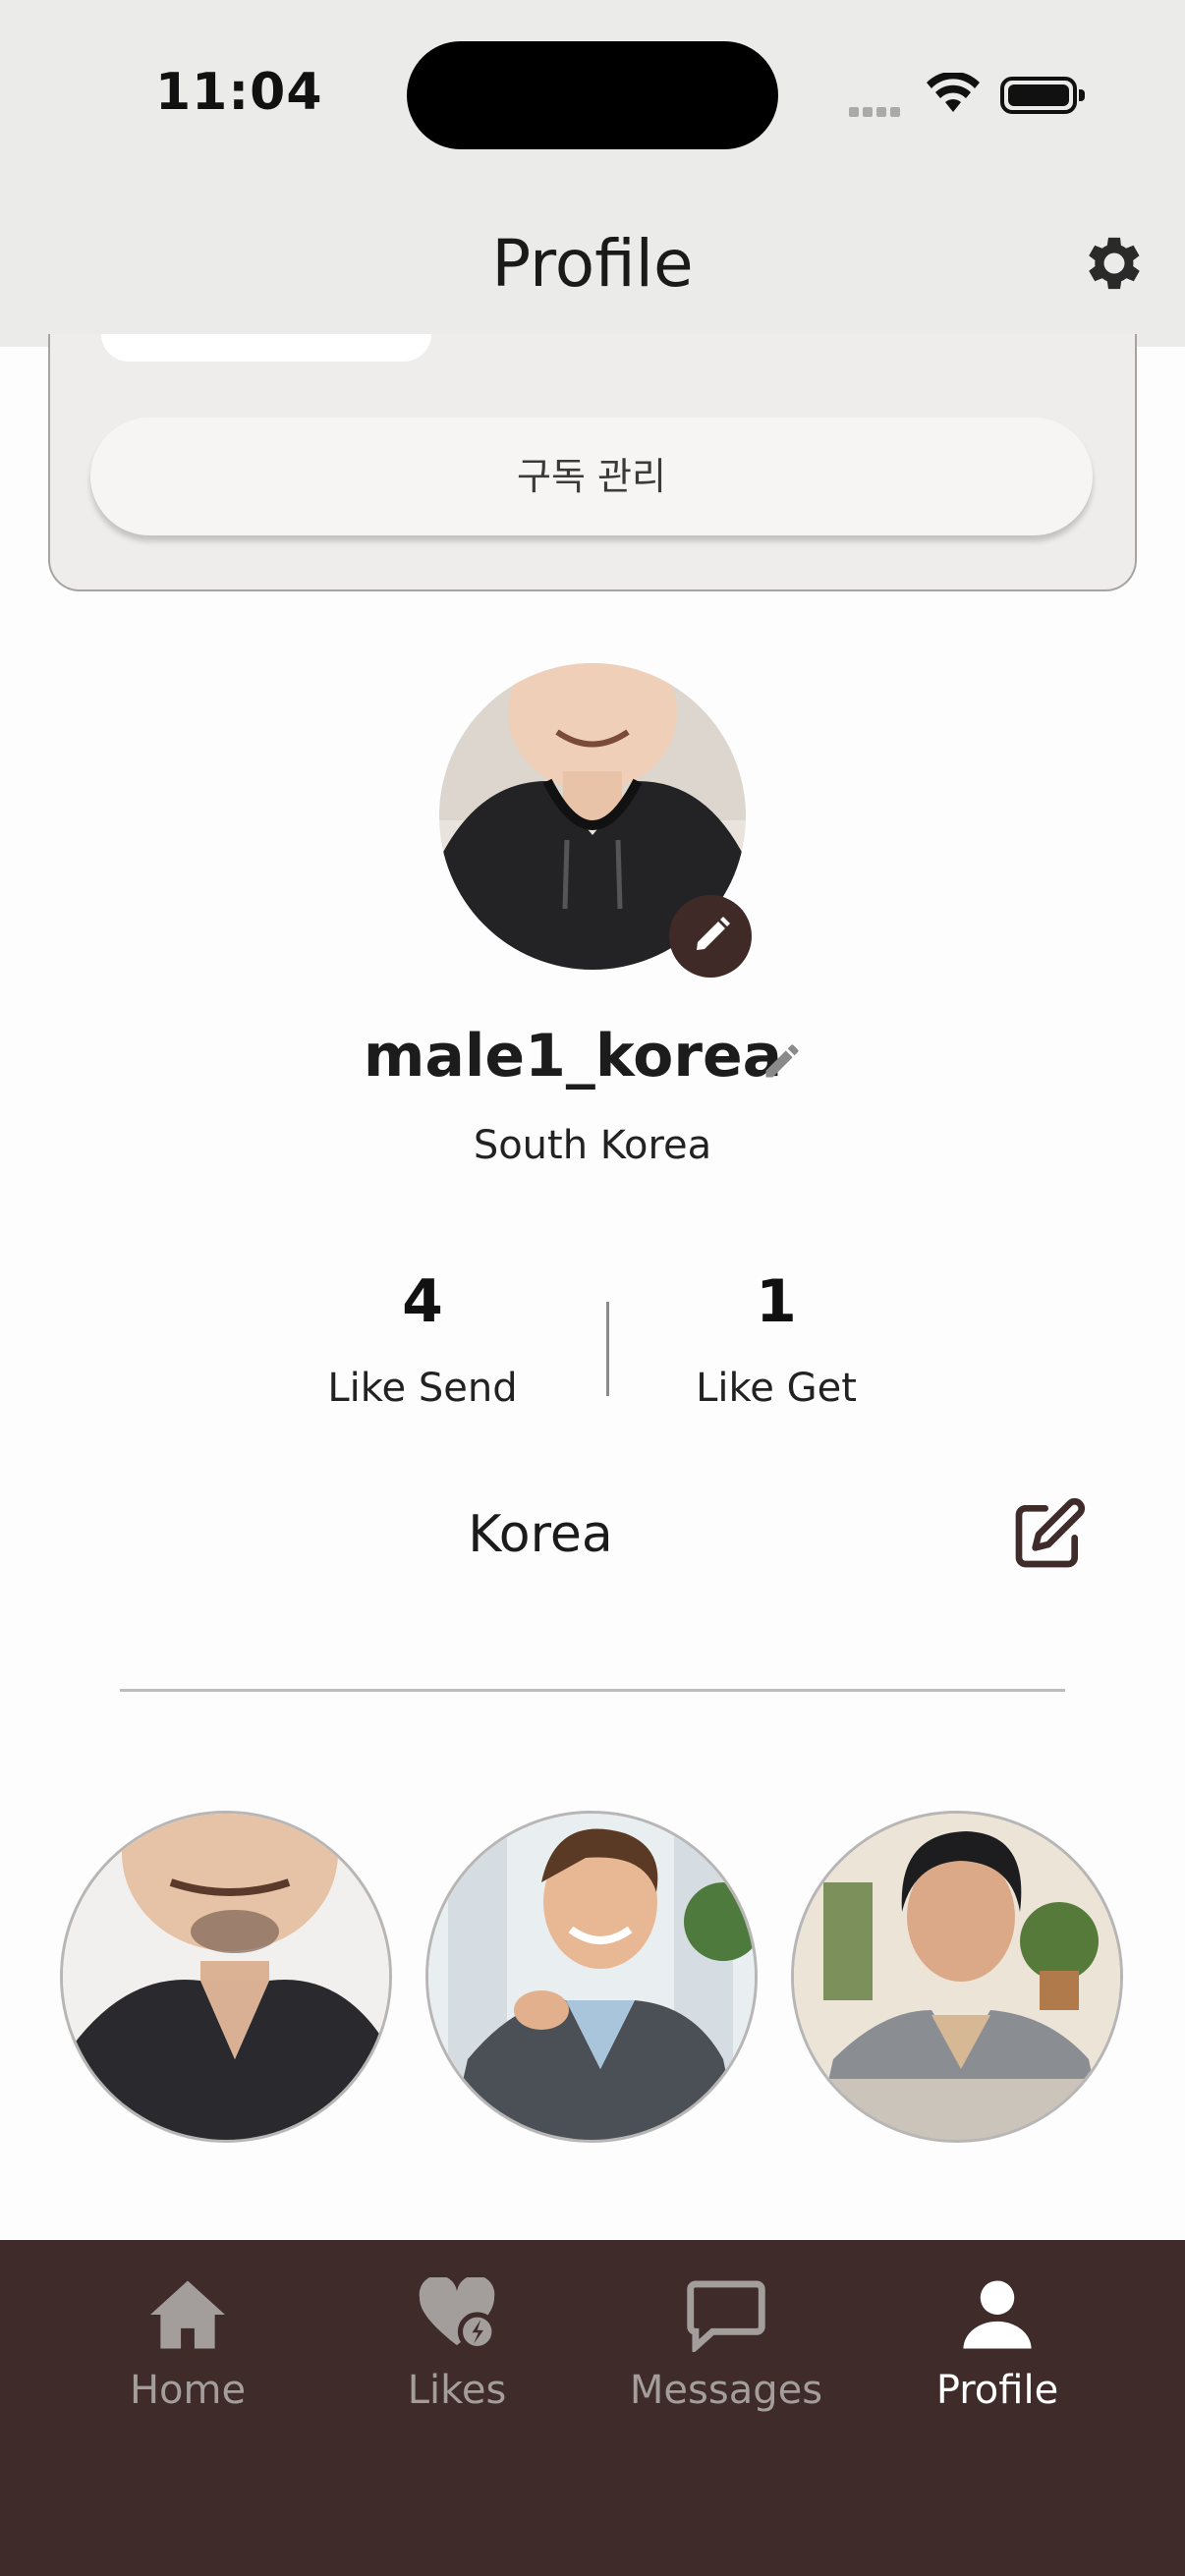 The height and width of the screenshot is (2576, 1185). I want to click on stats-divider, so click(608, 1349).